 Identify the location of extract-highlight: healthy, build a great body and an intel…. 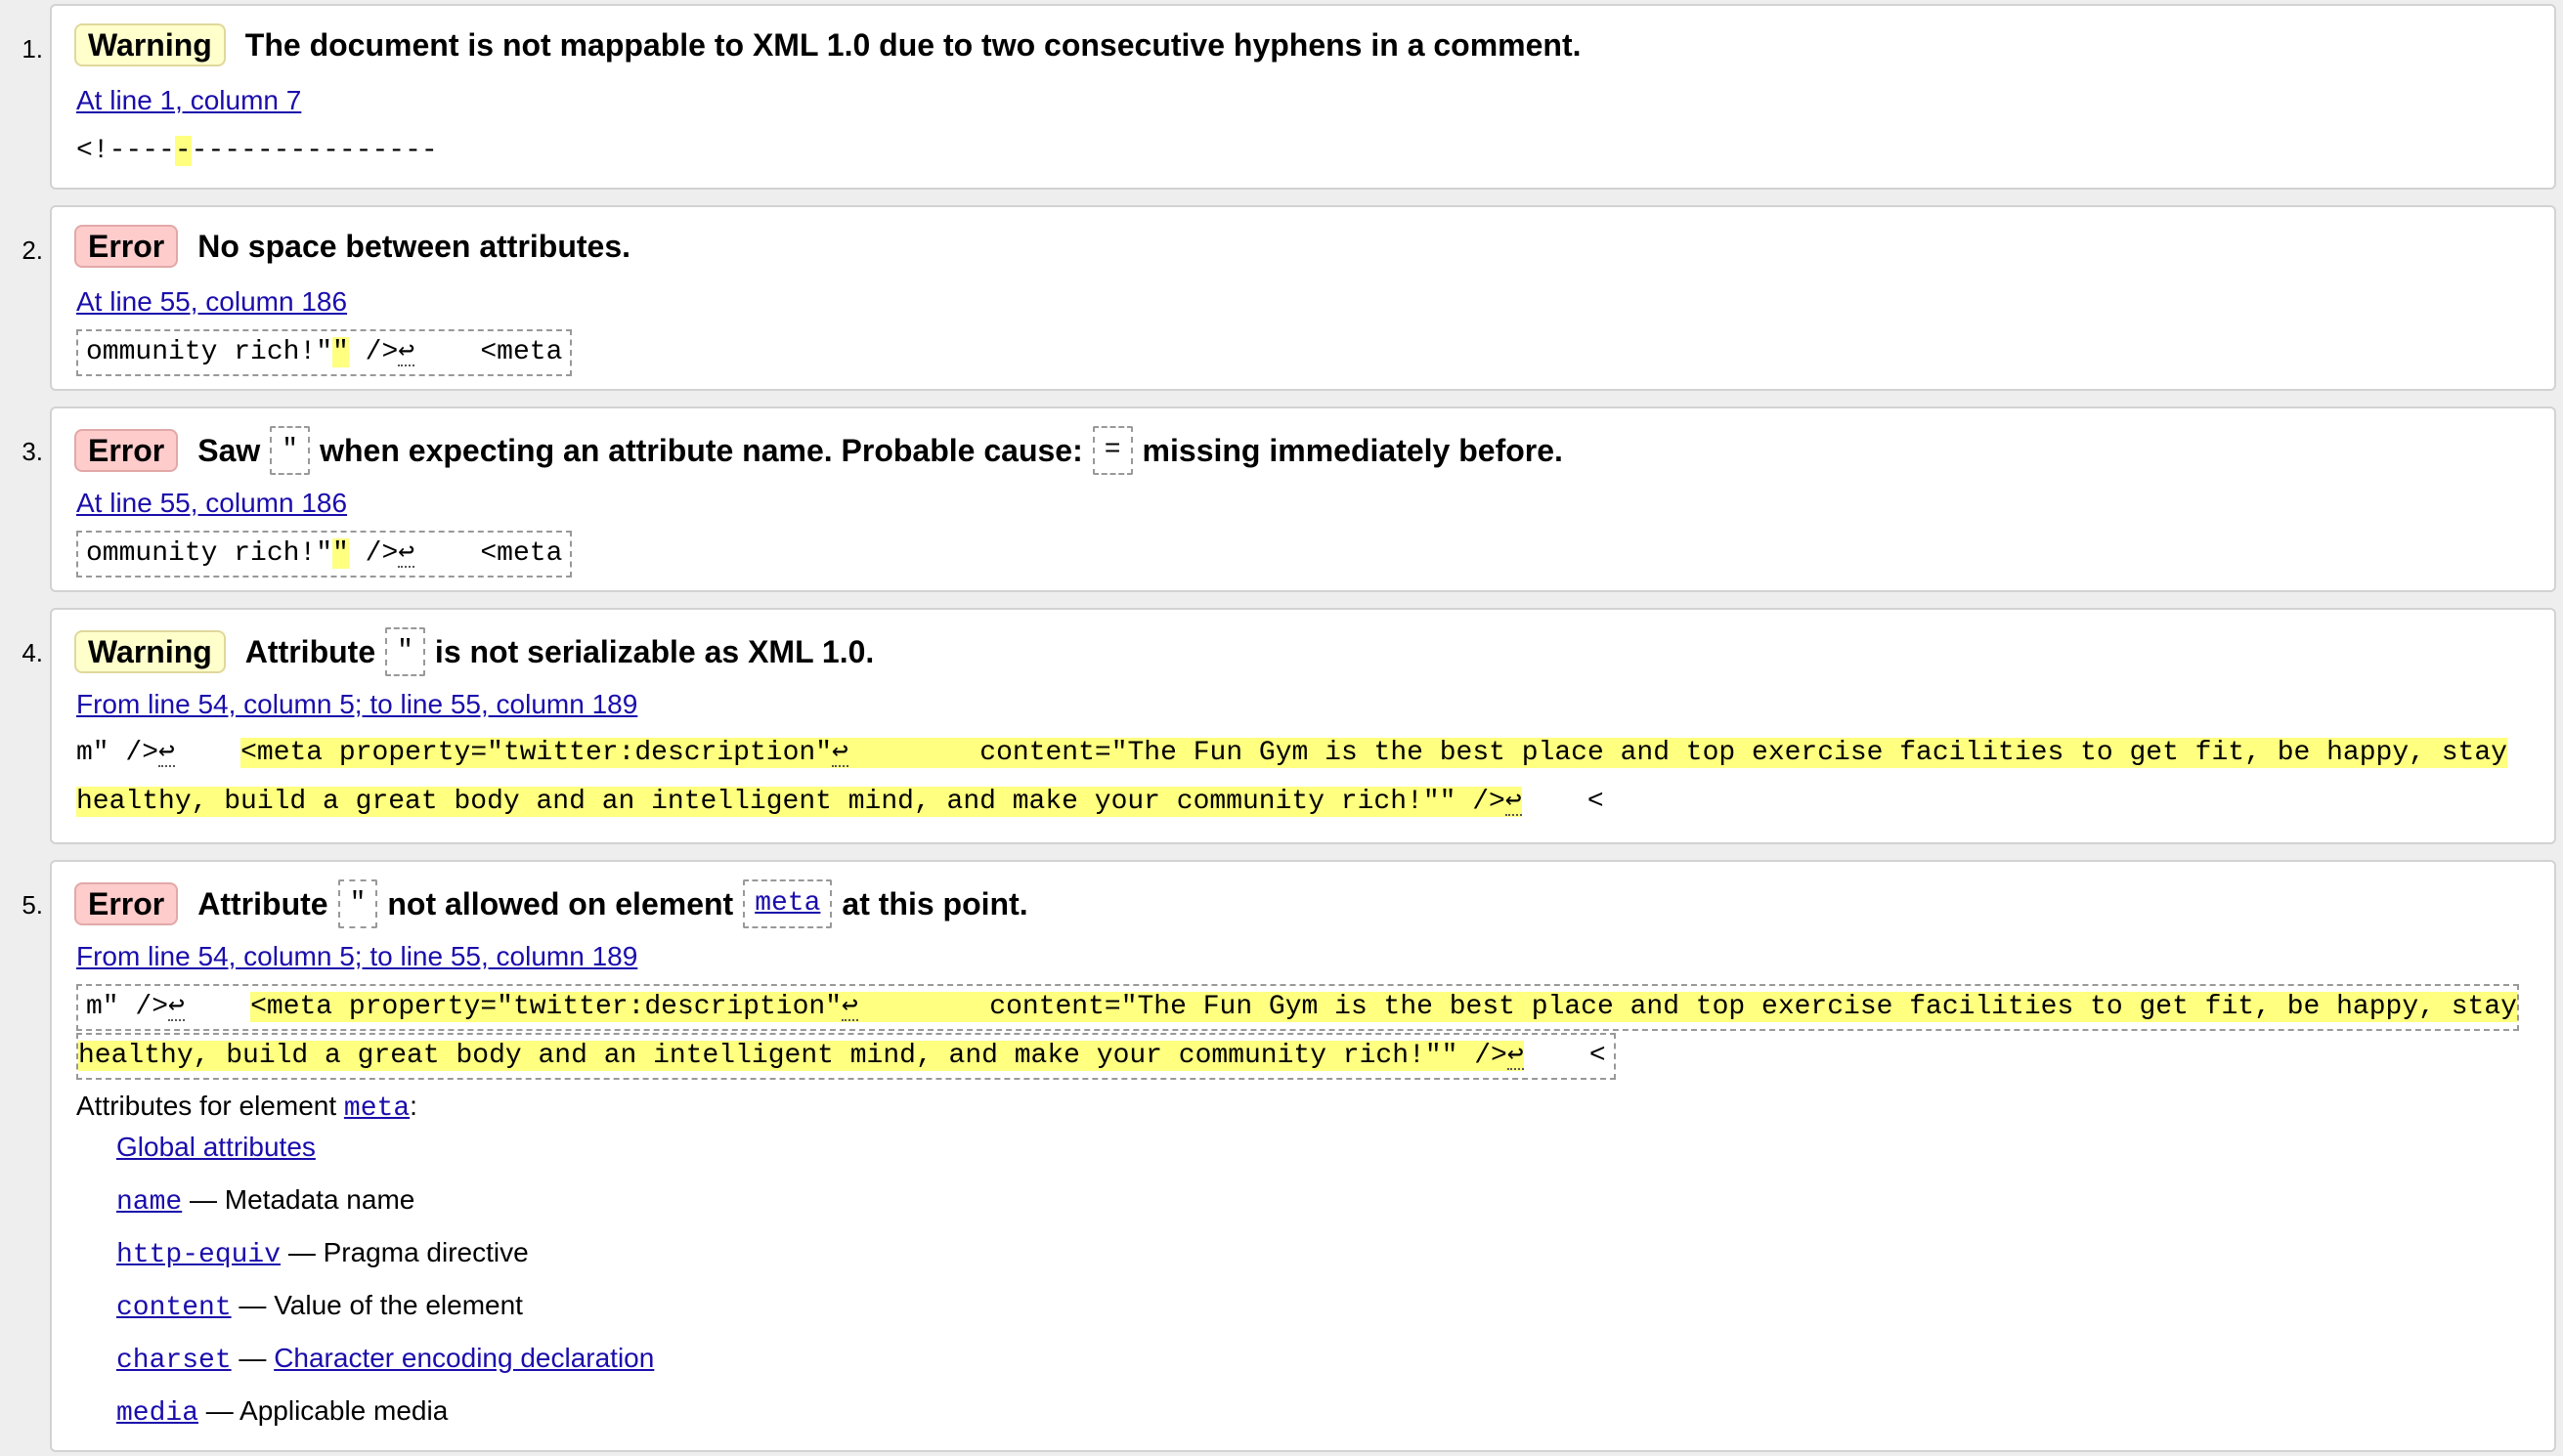
(799, 802).